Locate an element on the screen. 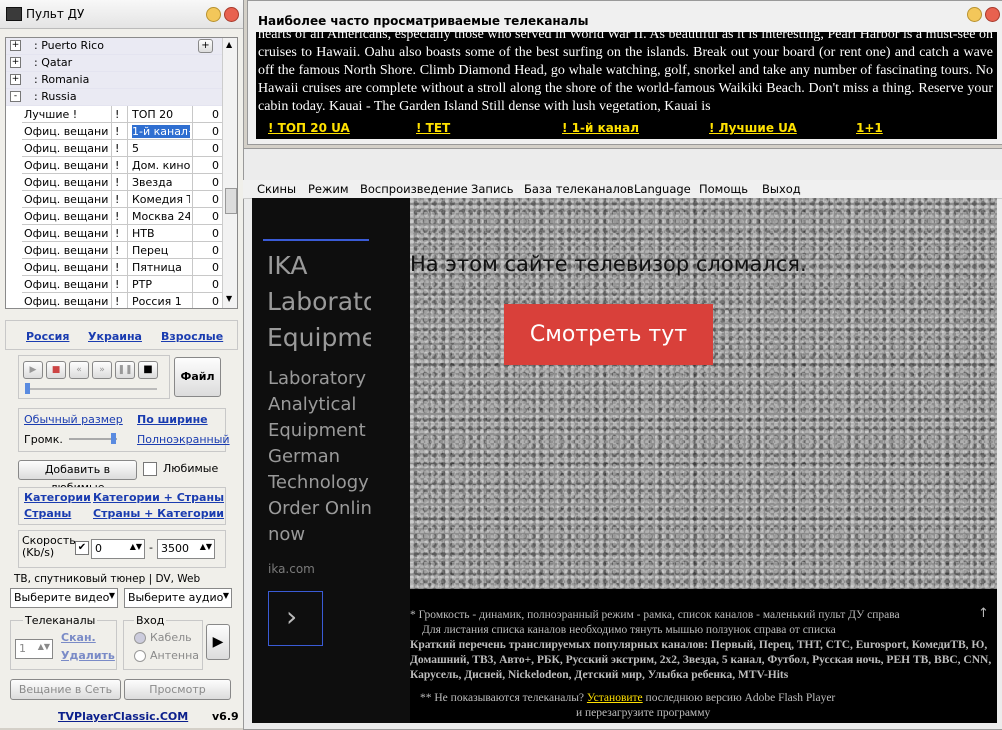 Image resolution: width=1002 pixels, height=730 pixels. table-row: Офиц. вещание! Звезда 0 is located at coordinates (122, 182).